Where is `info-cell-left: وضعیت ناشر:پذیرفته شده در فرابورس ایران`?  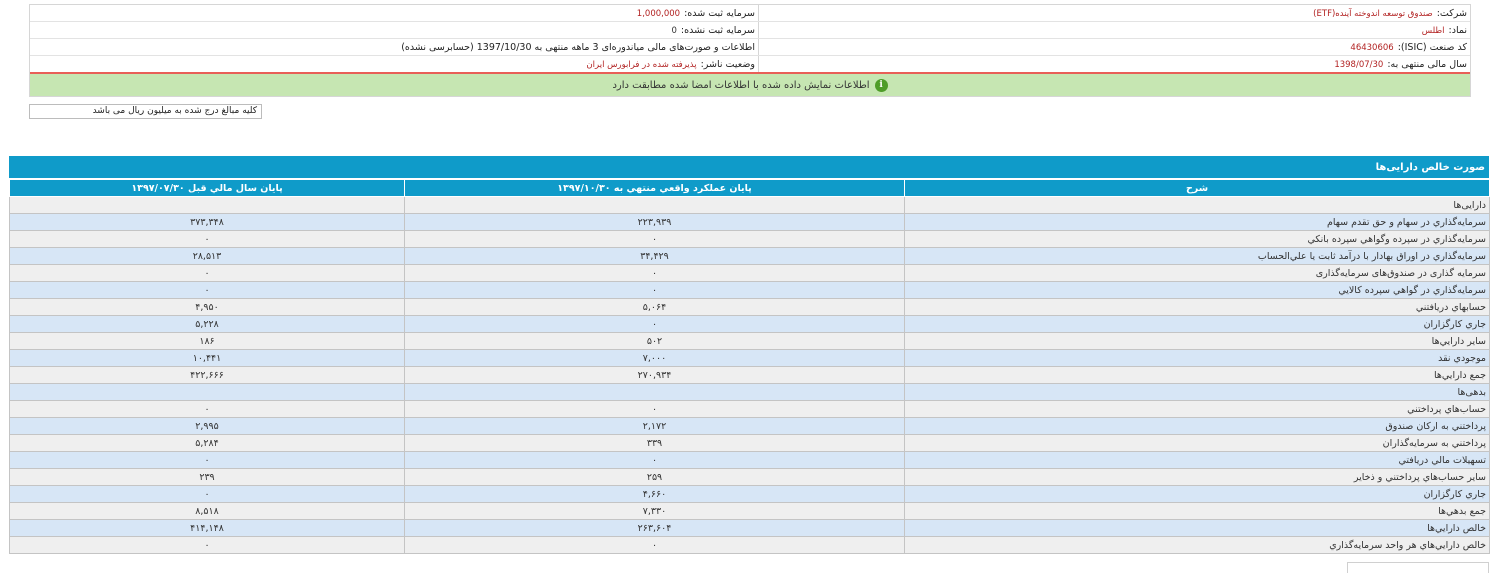
info-cell-left: وضعیت ناشر:پذیرفته شده در فرابورس ایران is located at coordinates (394, 64).